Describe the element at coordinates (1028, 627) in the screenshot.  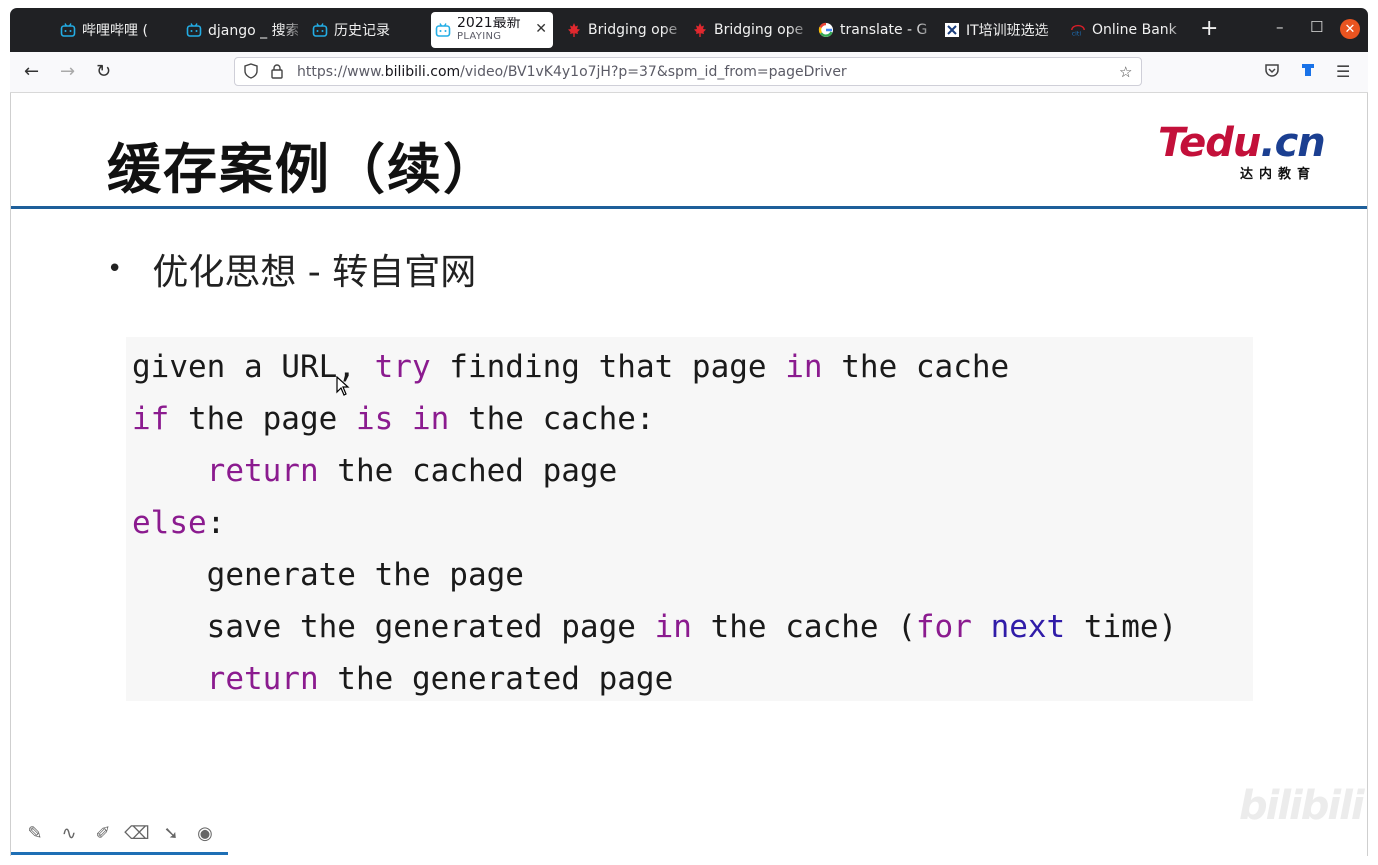
I see `code-keyword: next` at that location.